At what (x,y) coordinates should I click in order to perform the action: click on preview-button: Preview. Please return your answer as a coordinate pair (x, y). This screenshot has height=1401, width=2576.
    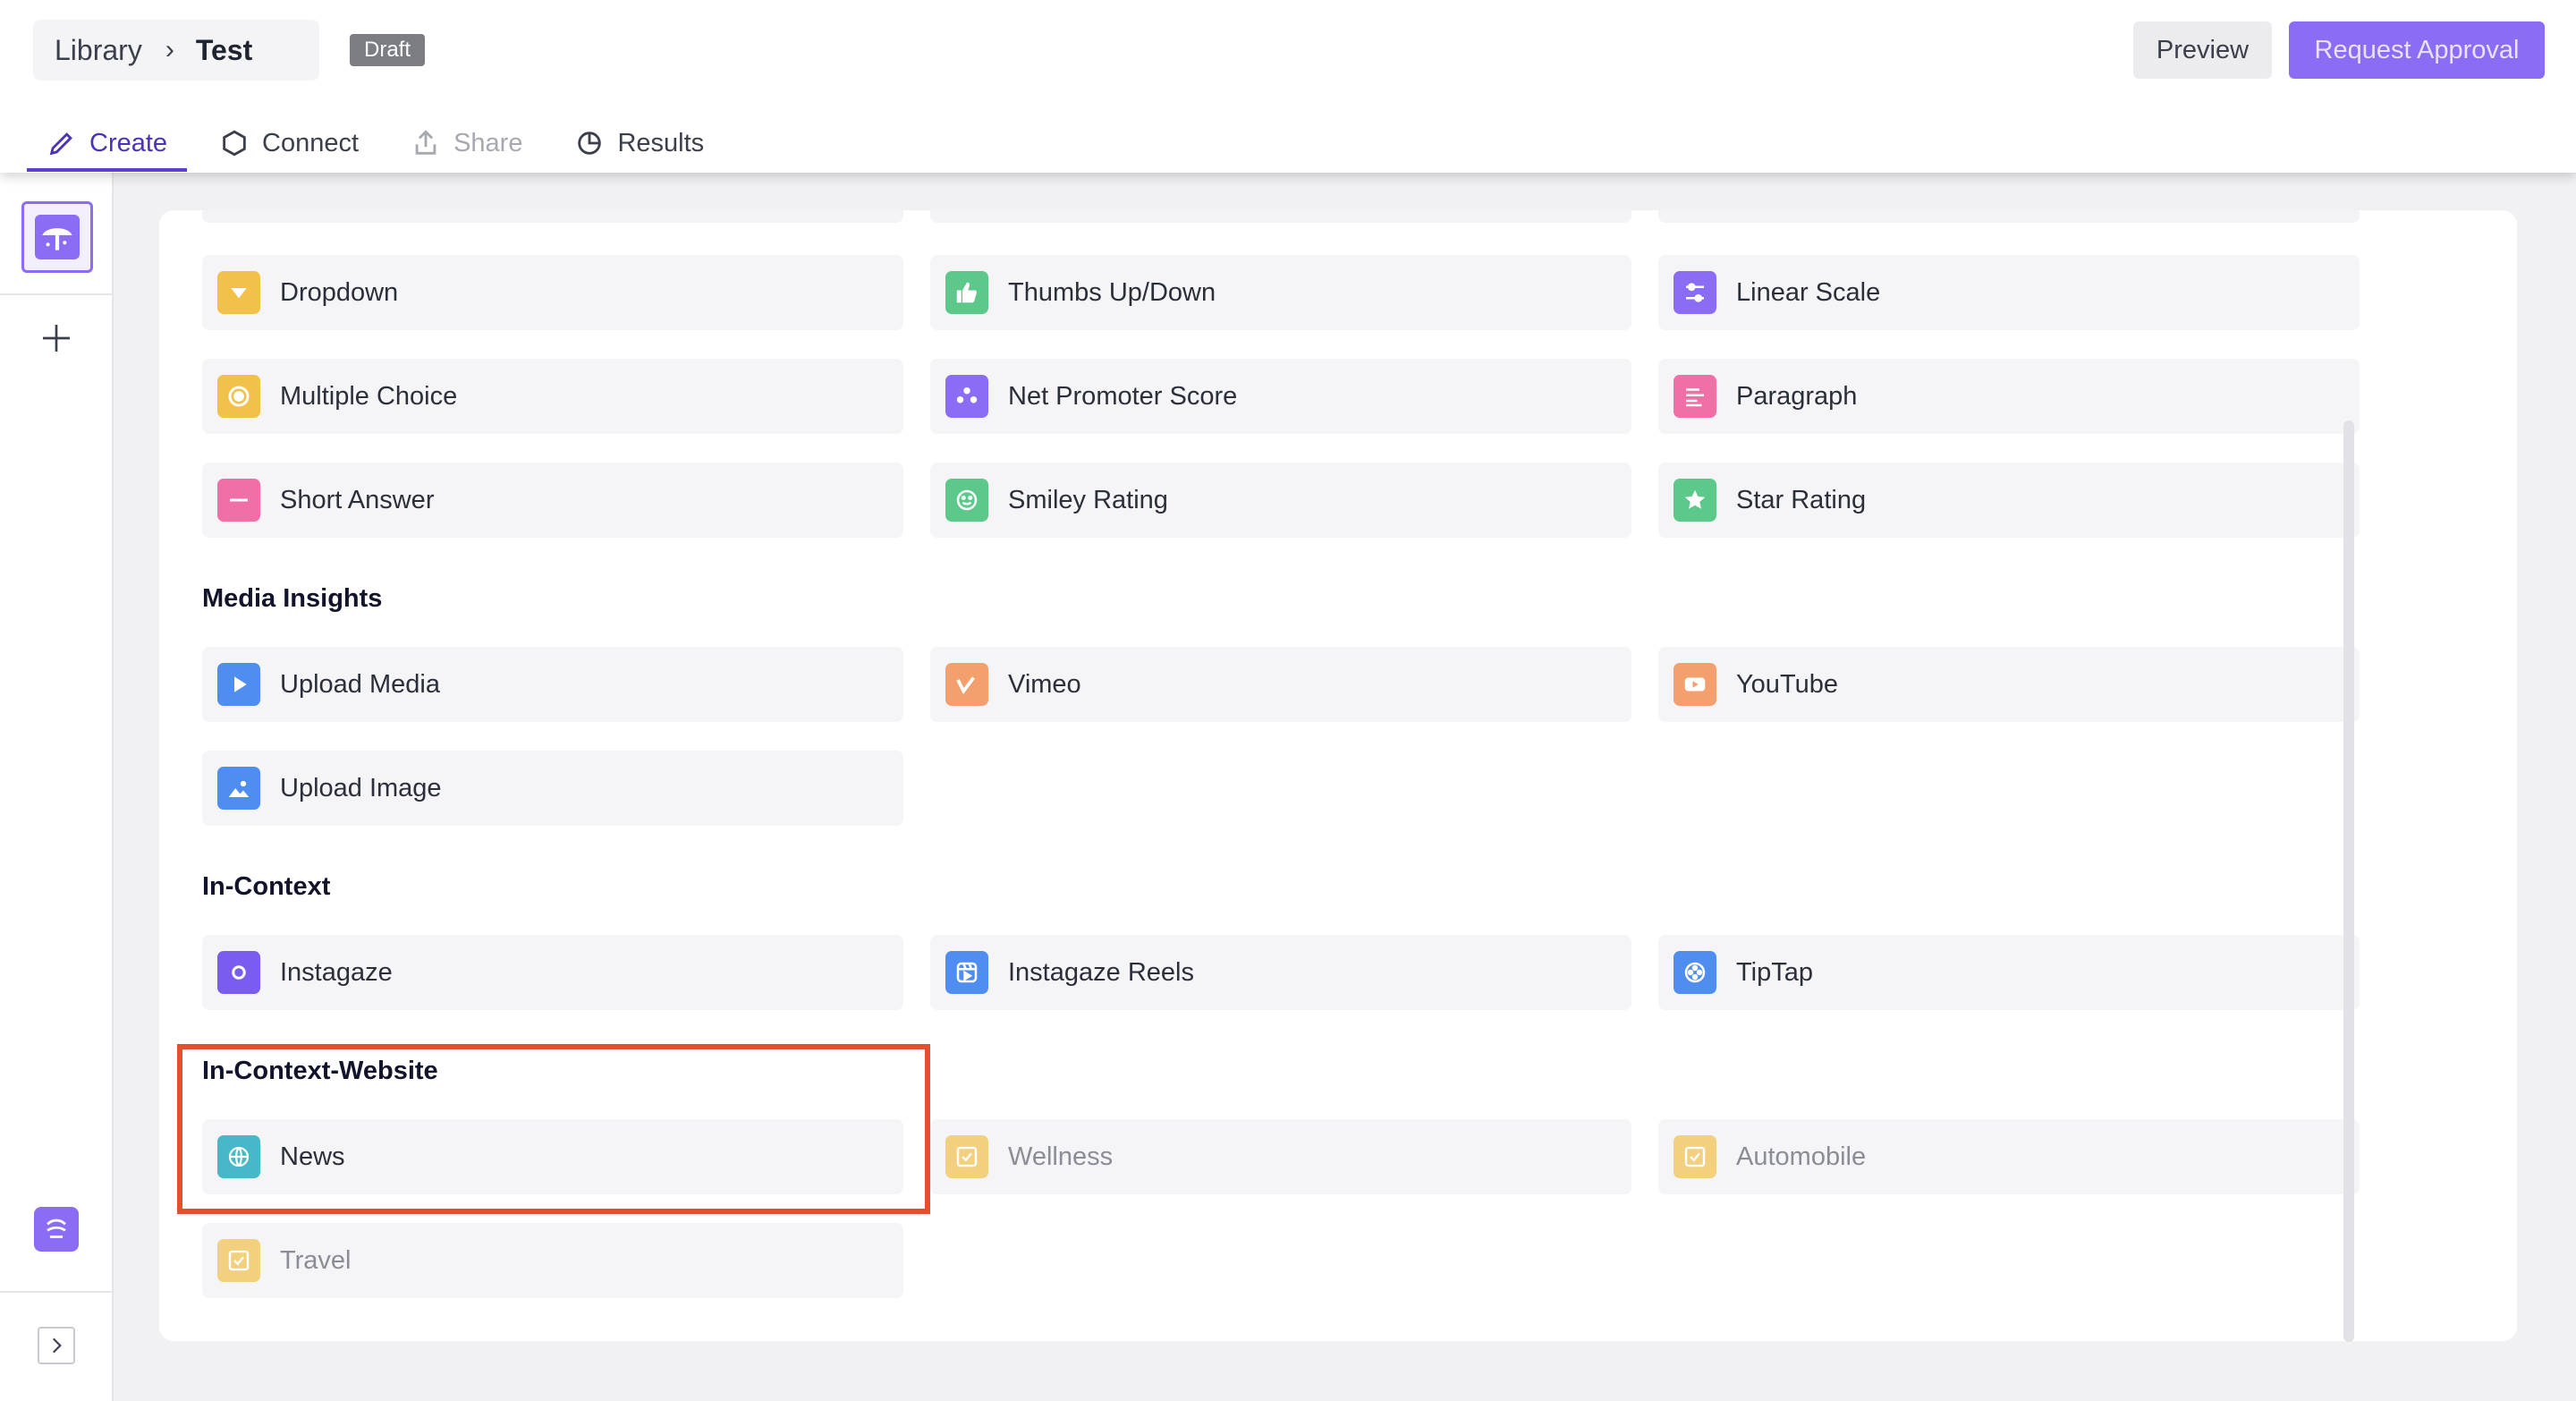
    Looking at the image, I should click on (2202, 50).